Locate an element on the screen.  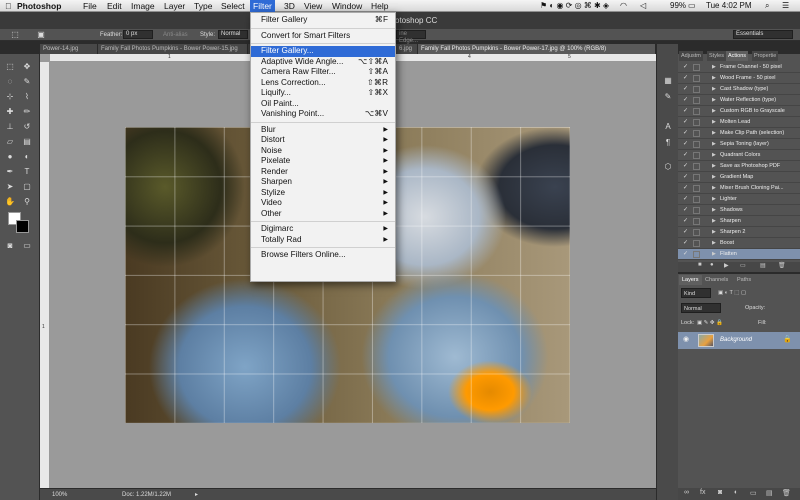
filter-menu-item-sharpen: Sharpen ▶ is located at coordinates (323, 182).